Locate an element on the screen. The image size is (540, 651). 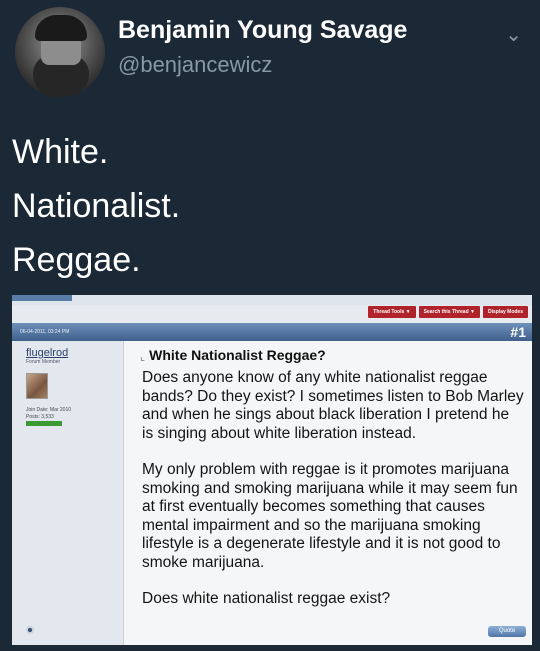
quote-button: Quote is located at coordinates (507, 631).